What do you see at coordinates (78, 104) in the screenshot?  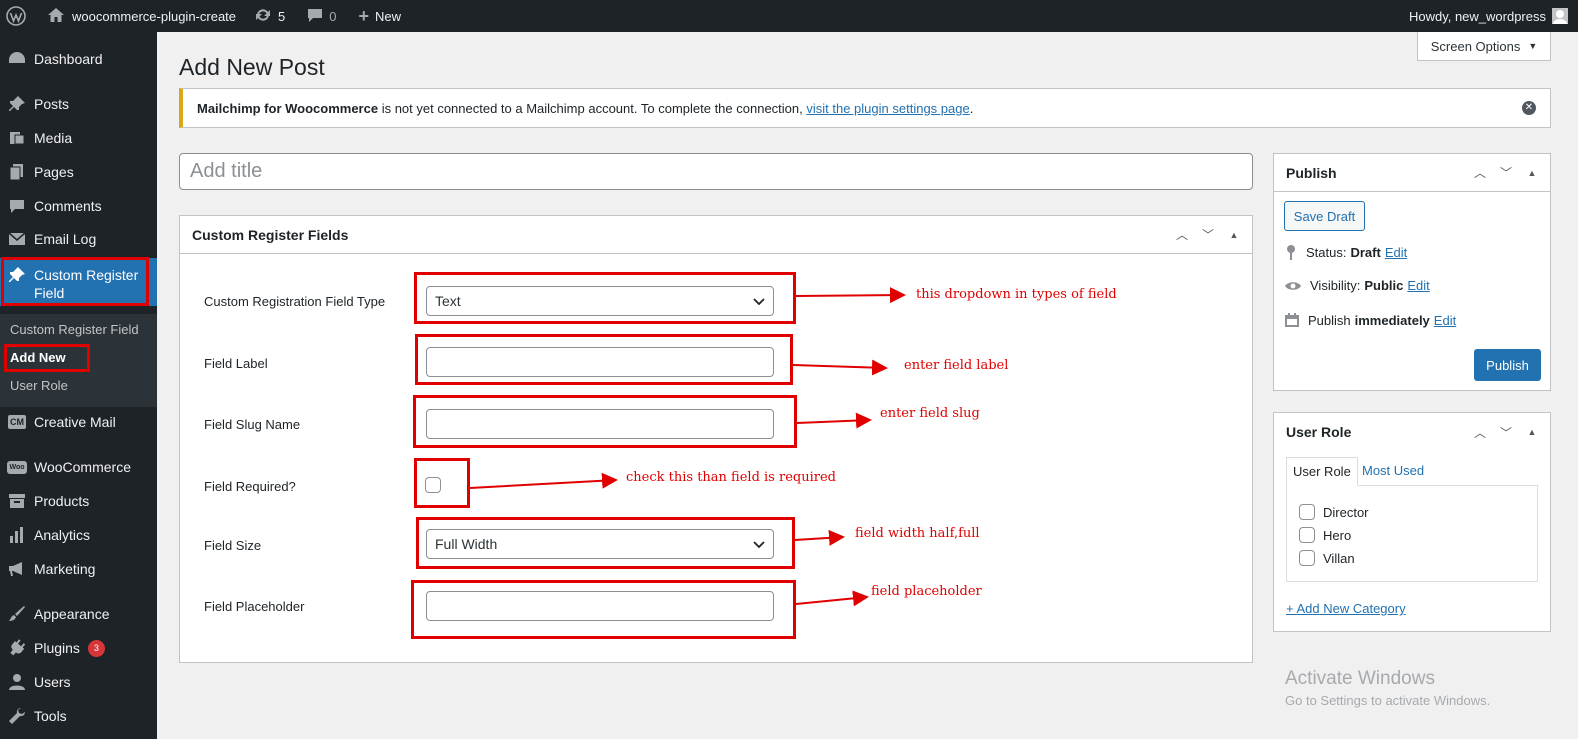 I see `menu-posts: Posts` at bounding box center [78, 104].